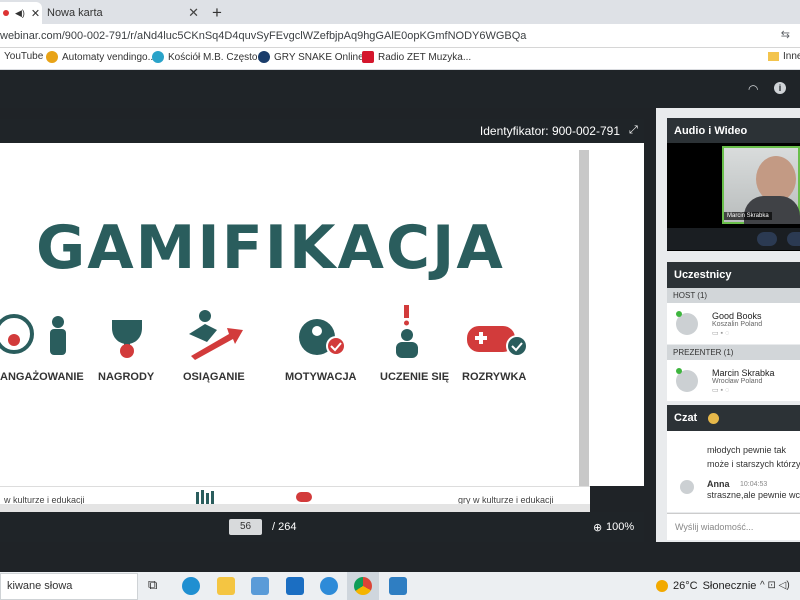 The image size is (800, 600). Describe the element at coordinates (158, 57) in the screenshot. I see `globe-icon` at that location.